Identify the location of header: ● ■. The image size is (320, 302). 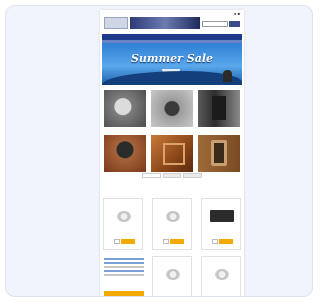
(172, 21).